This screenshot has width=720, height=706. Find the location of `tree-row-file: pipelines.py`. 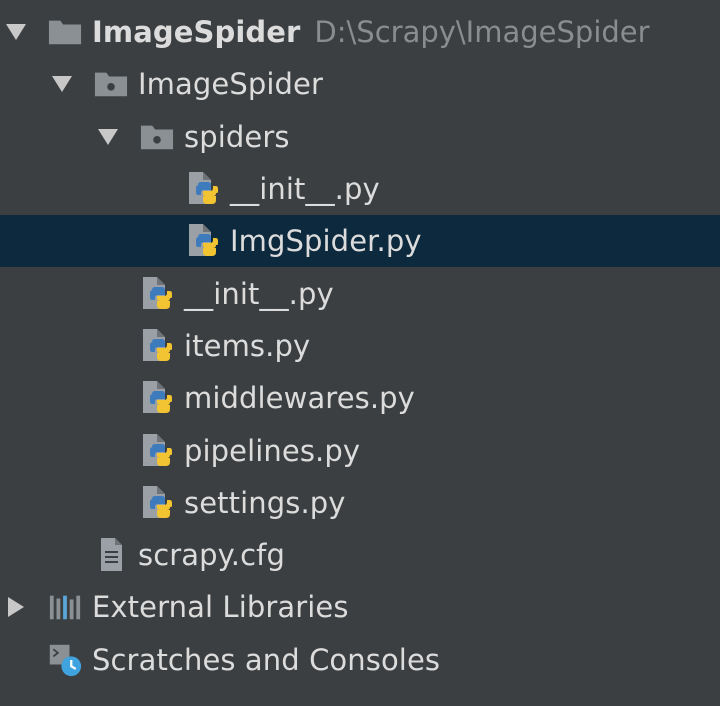

tree-row-file: pipelines.py is located at coordinates (360, 450).